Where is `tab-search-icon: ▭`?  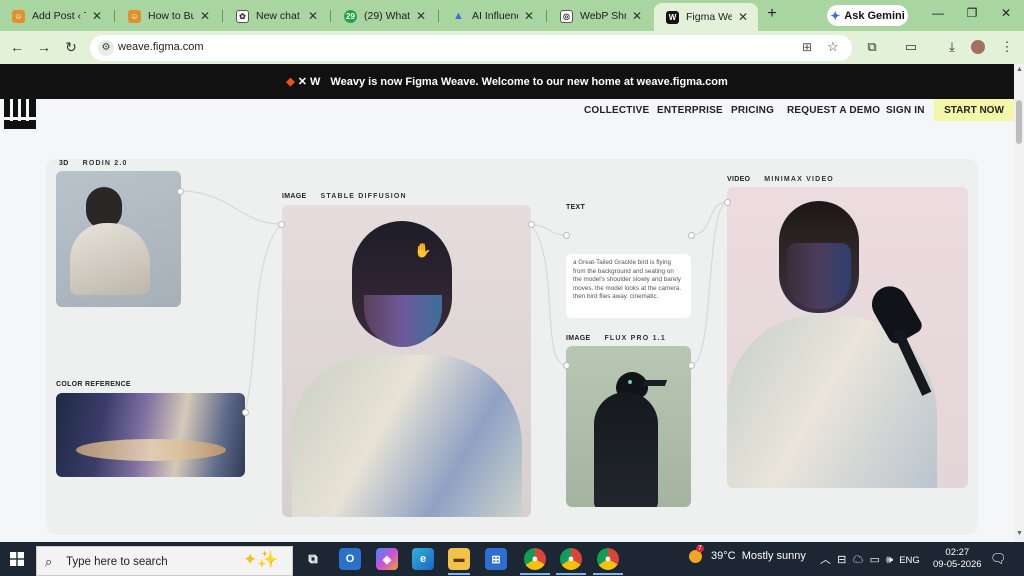
tab-search-icon: ▭ is located at coordinates (911, 47).